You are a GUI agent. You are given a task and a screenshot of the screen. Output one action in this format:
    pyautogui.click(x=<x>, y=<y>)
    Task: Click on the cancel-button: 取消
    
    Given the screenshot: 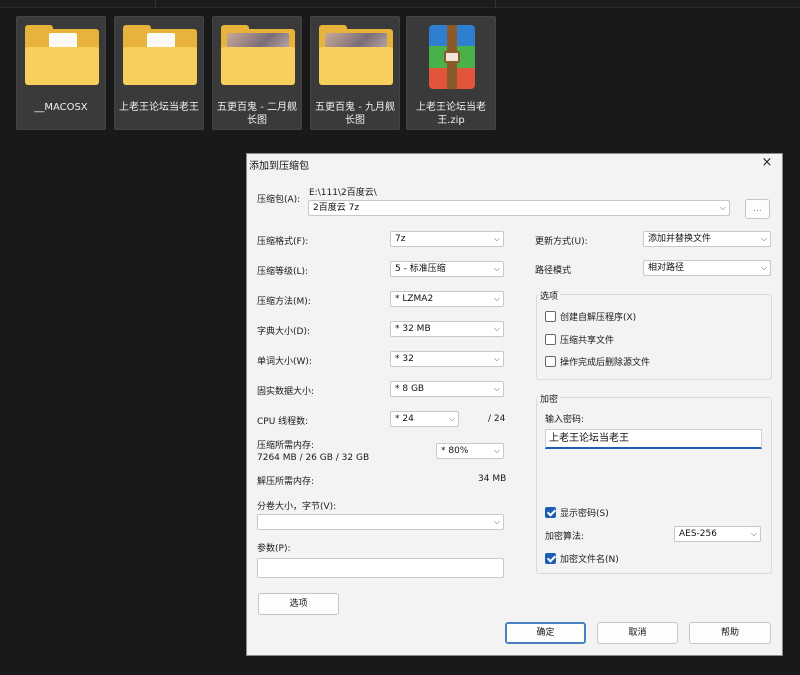 What is the action you would take?
    pyautogui.click(x=637, y=633)
    